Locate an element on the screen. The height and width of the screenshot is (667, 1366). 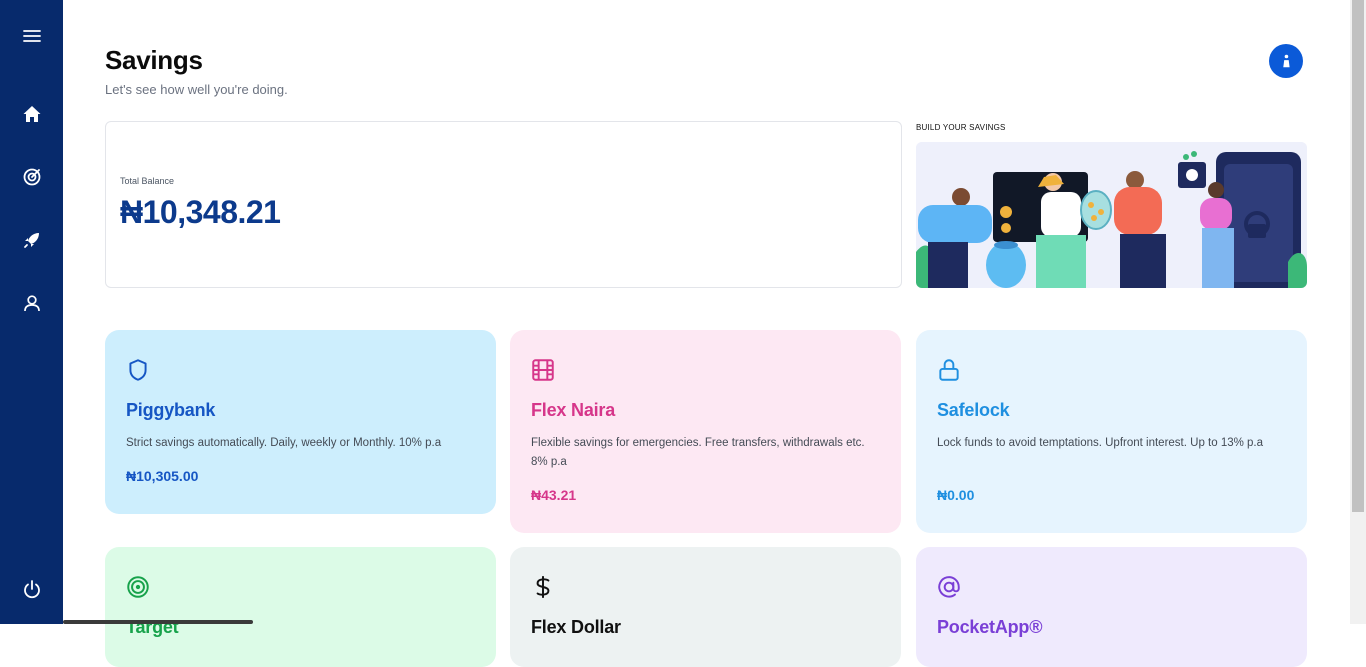
film-icon is located at coordinates (543, 370).